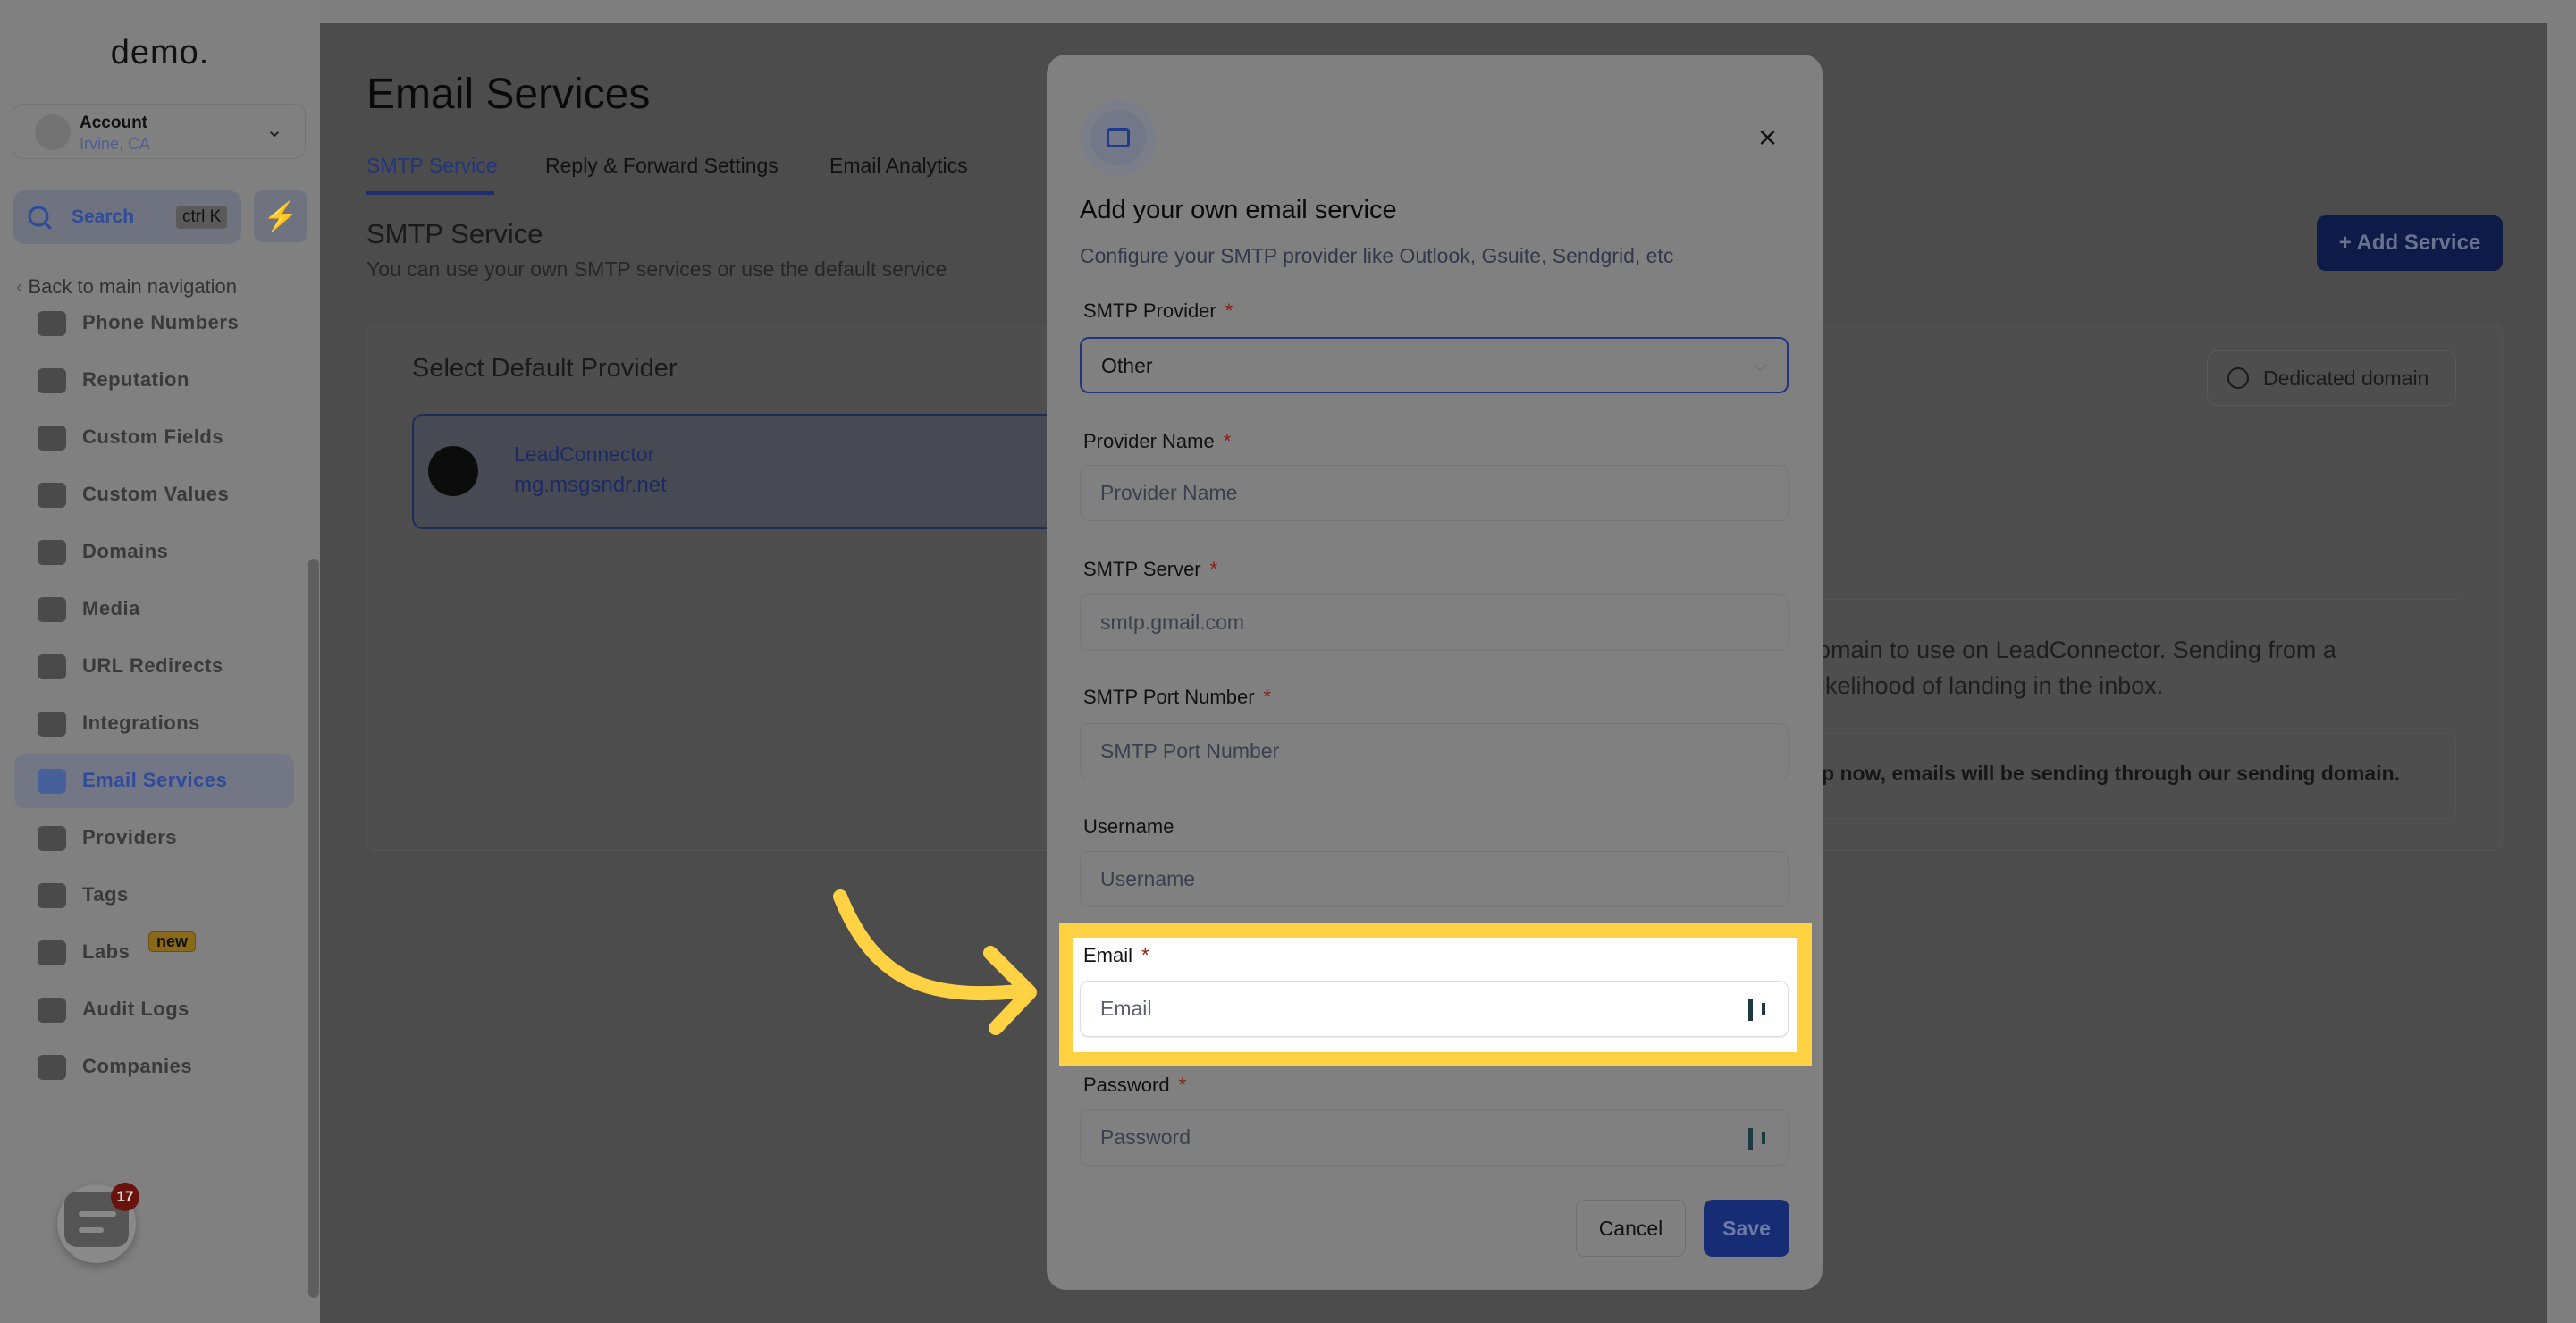 The image size is (2576, 1323). Describe the element at coordinates (935, 962) in the screenshot. I see `pointer-arrow-icon` at that location.